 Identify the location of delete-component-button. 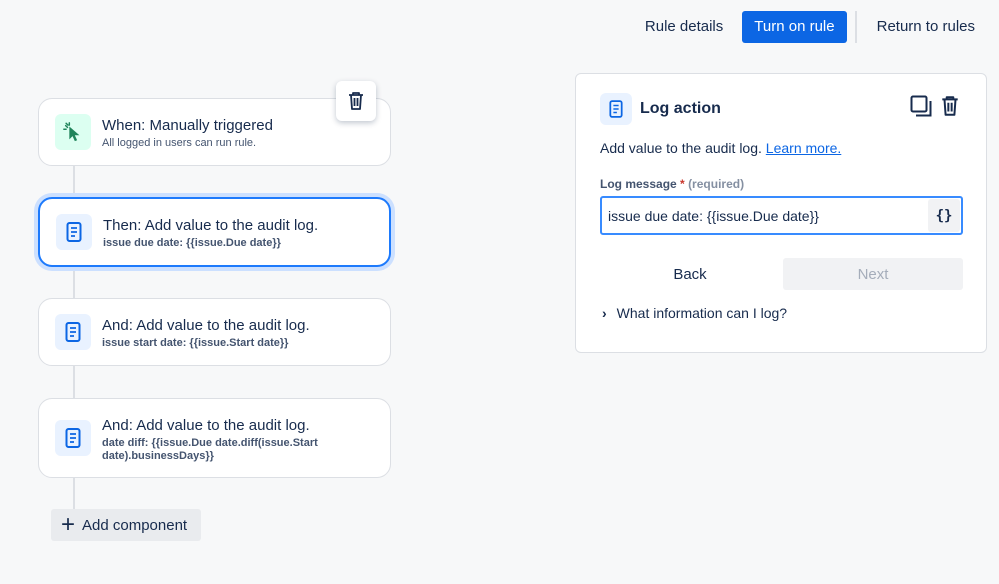
(356, 101).